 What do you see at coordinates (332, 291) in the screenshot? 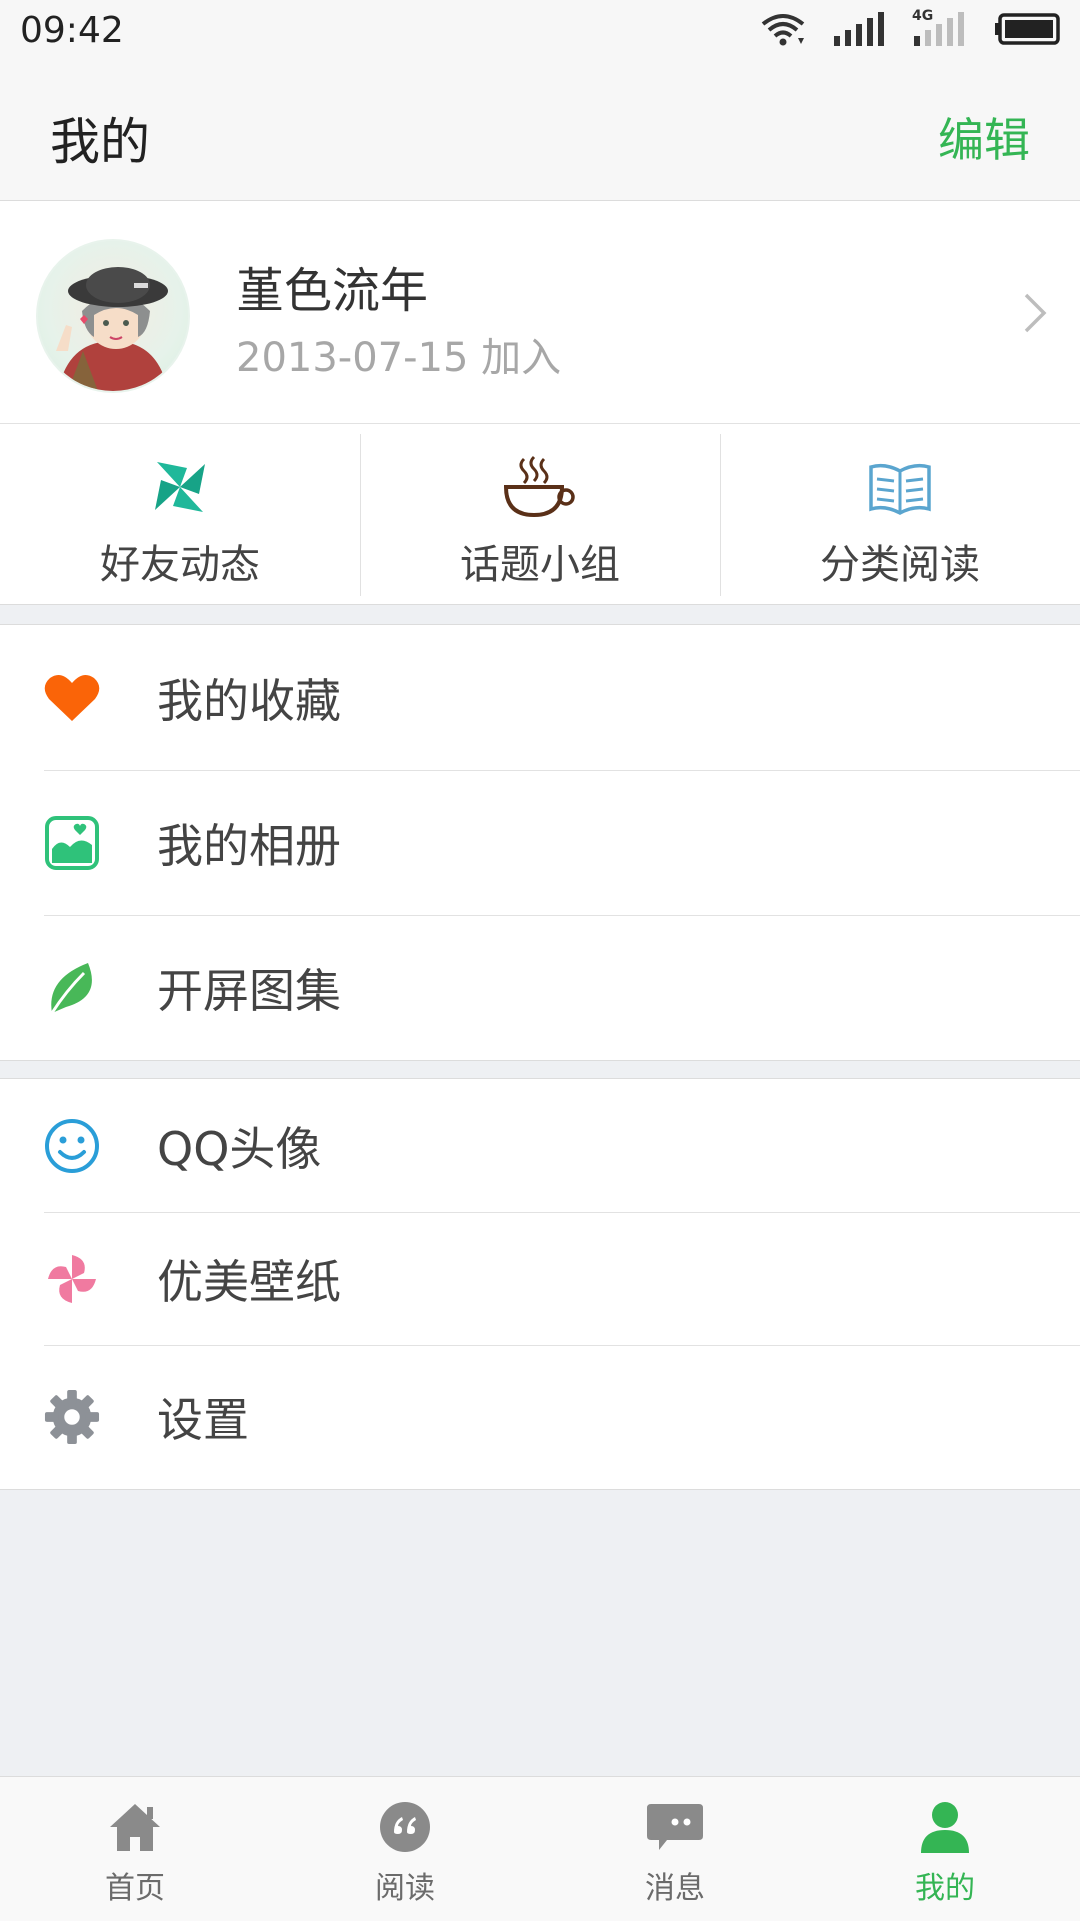
I see `profile-name: 堇色流年` at bounding box center [332, 291].